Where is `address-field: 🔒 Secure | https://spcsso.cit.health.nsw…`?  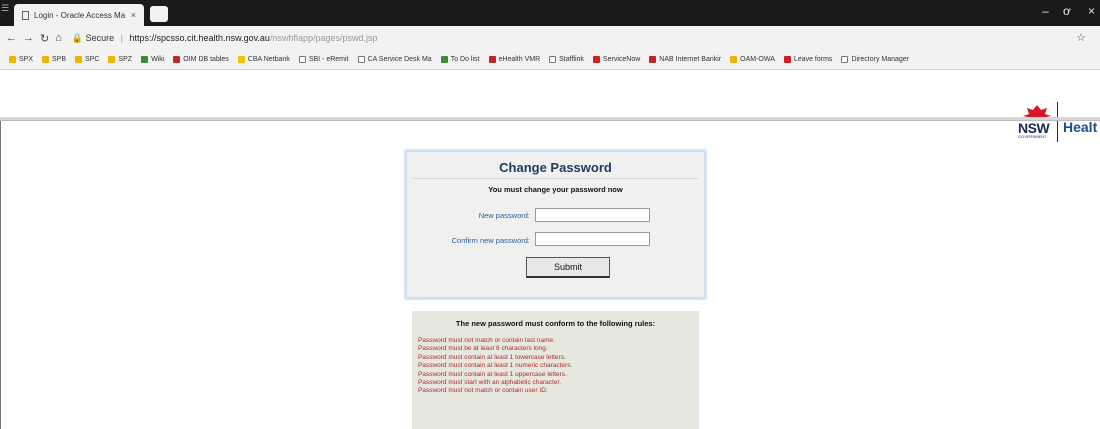 address-field: 🔒 Secure | https://spcsso.cit.health.nsw… is located at coordinates (225, 38).